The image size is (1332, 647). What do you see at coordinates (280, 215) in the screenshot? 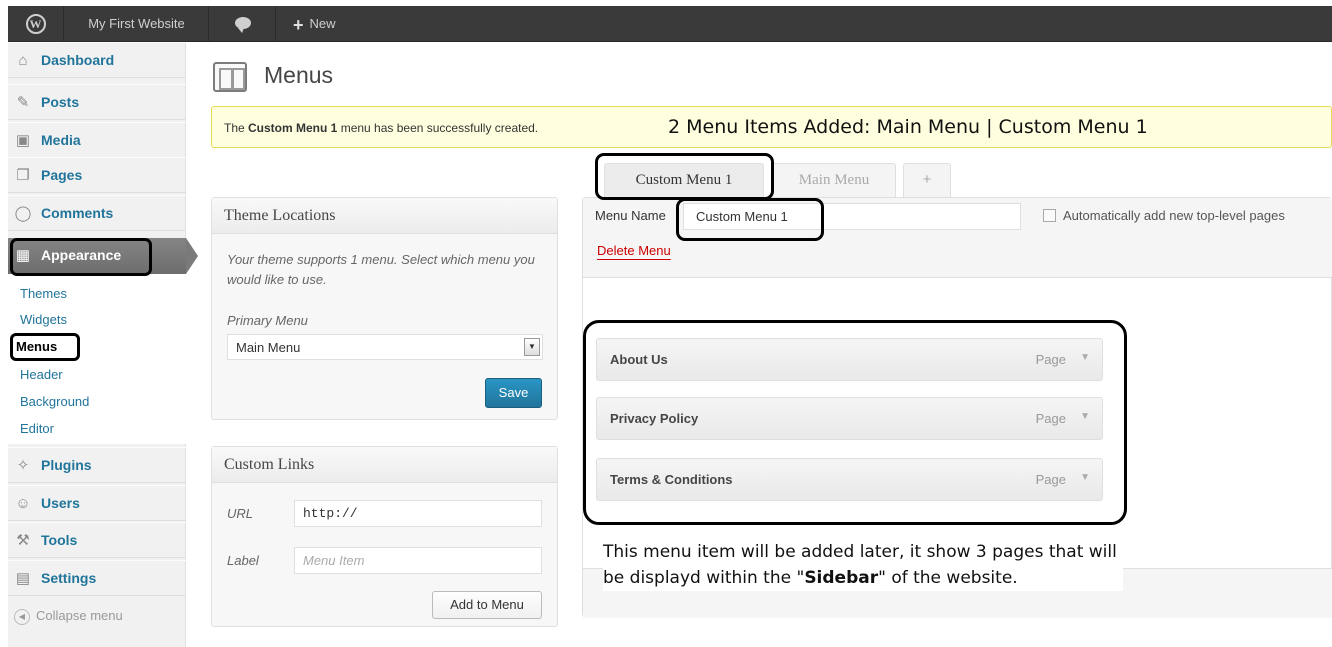
I see `box-title: Theme Locations` at bounding box center [280, 215].